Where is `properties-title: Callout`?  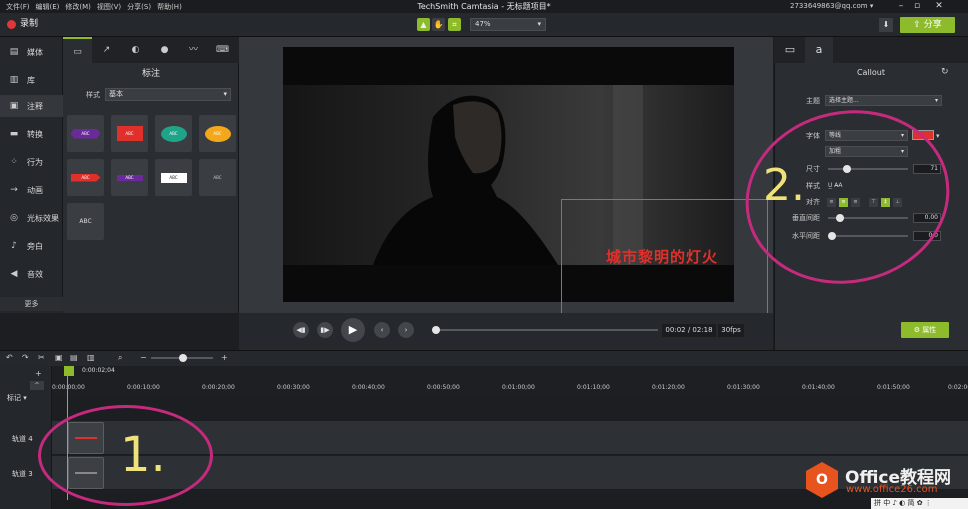 properties-title: Callout is located at coordinates (871, 72).